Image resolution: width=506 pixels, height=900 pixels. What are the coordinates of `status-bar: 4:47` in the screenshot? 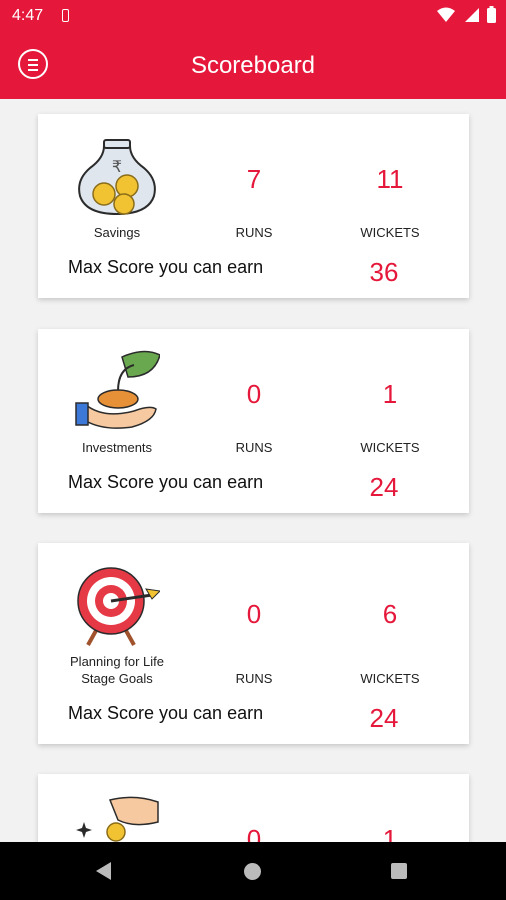 It's located at (253, 16).